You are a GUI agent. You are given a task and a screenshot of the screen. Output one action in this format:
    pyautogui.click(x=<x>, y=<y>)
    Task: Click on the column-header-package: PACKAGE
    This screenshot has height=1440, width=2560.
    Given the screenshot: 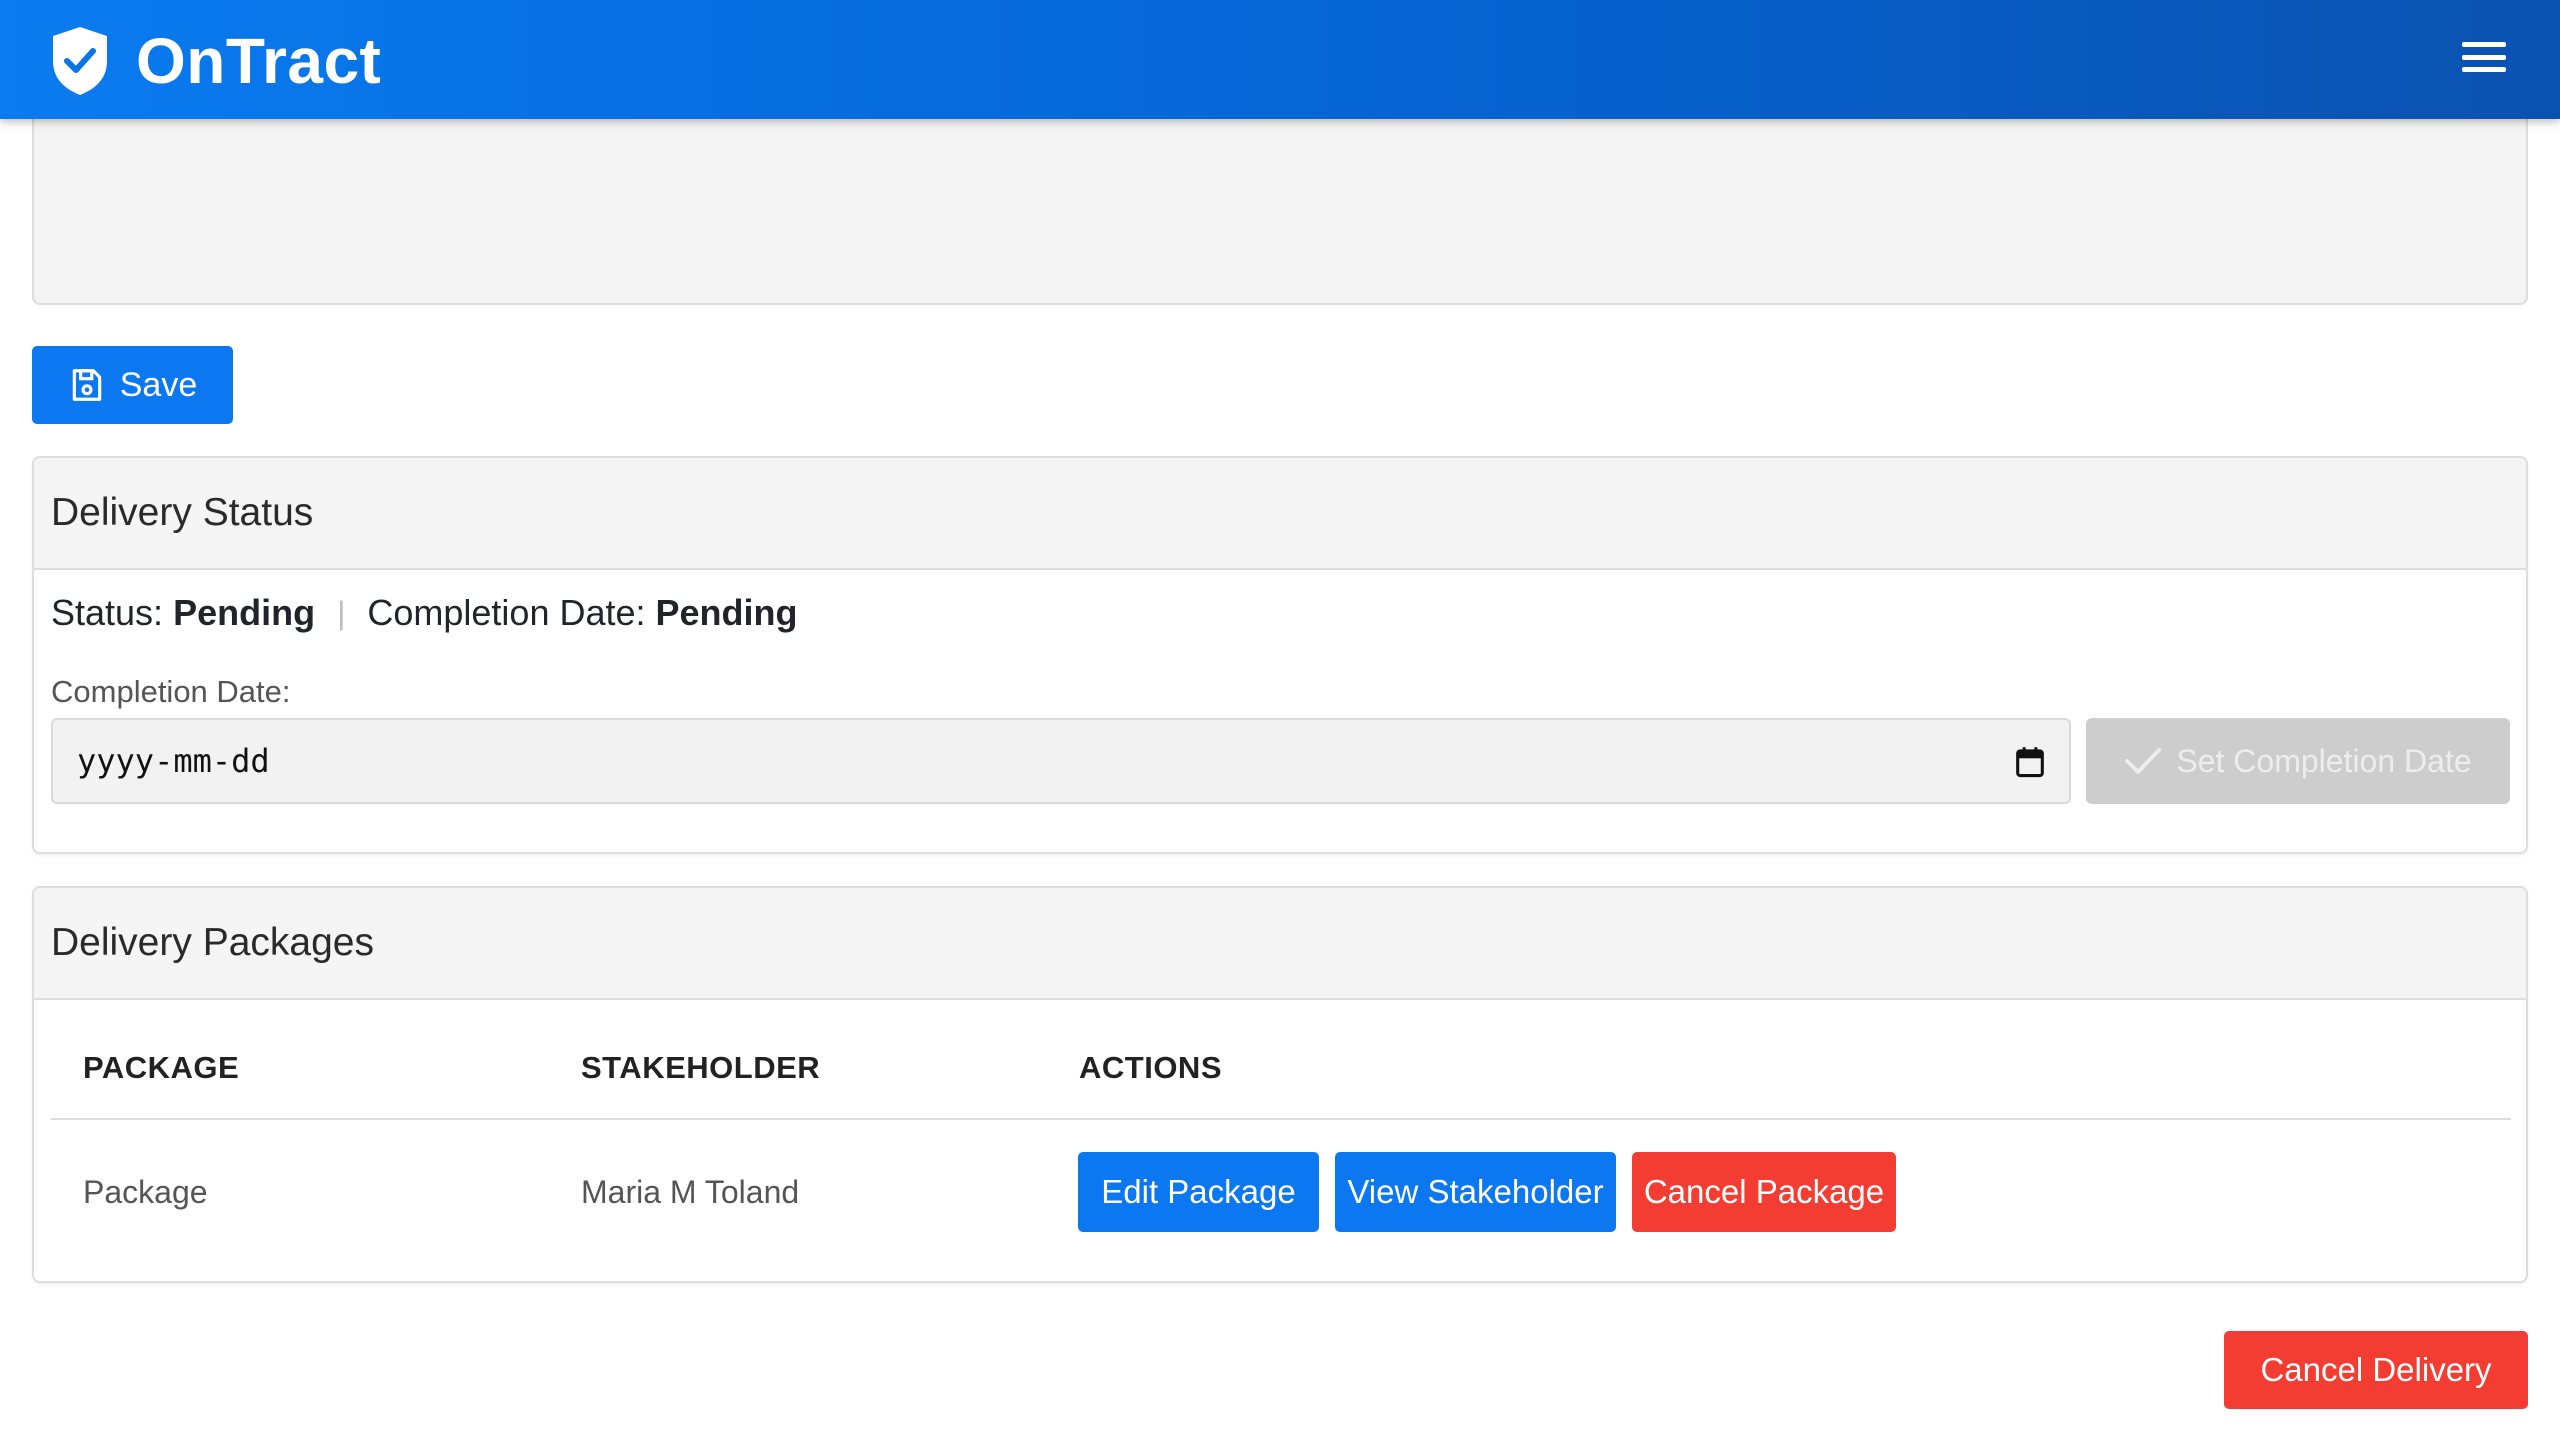 What is the action you would take?
    pyautogui.click(x=161, y=1067)
    